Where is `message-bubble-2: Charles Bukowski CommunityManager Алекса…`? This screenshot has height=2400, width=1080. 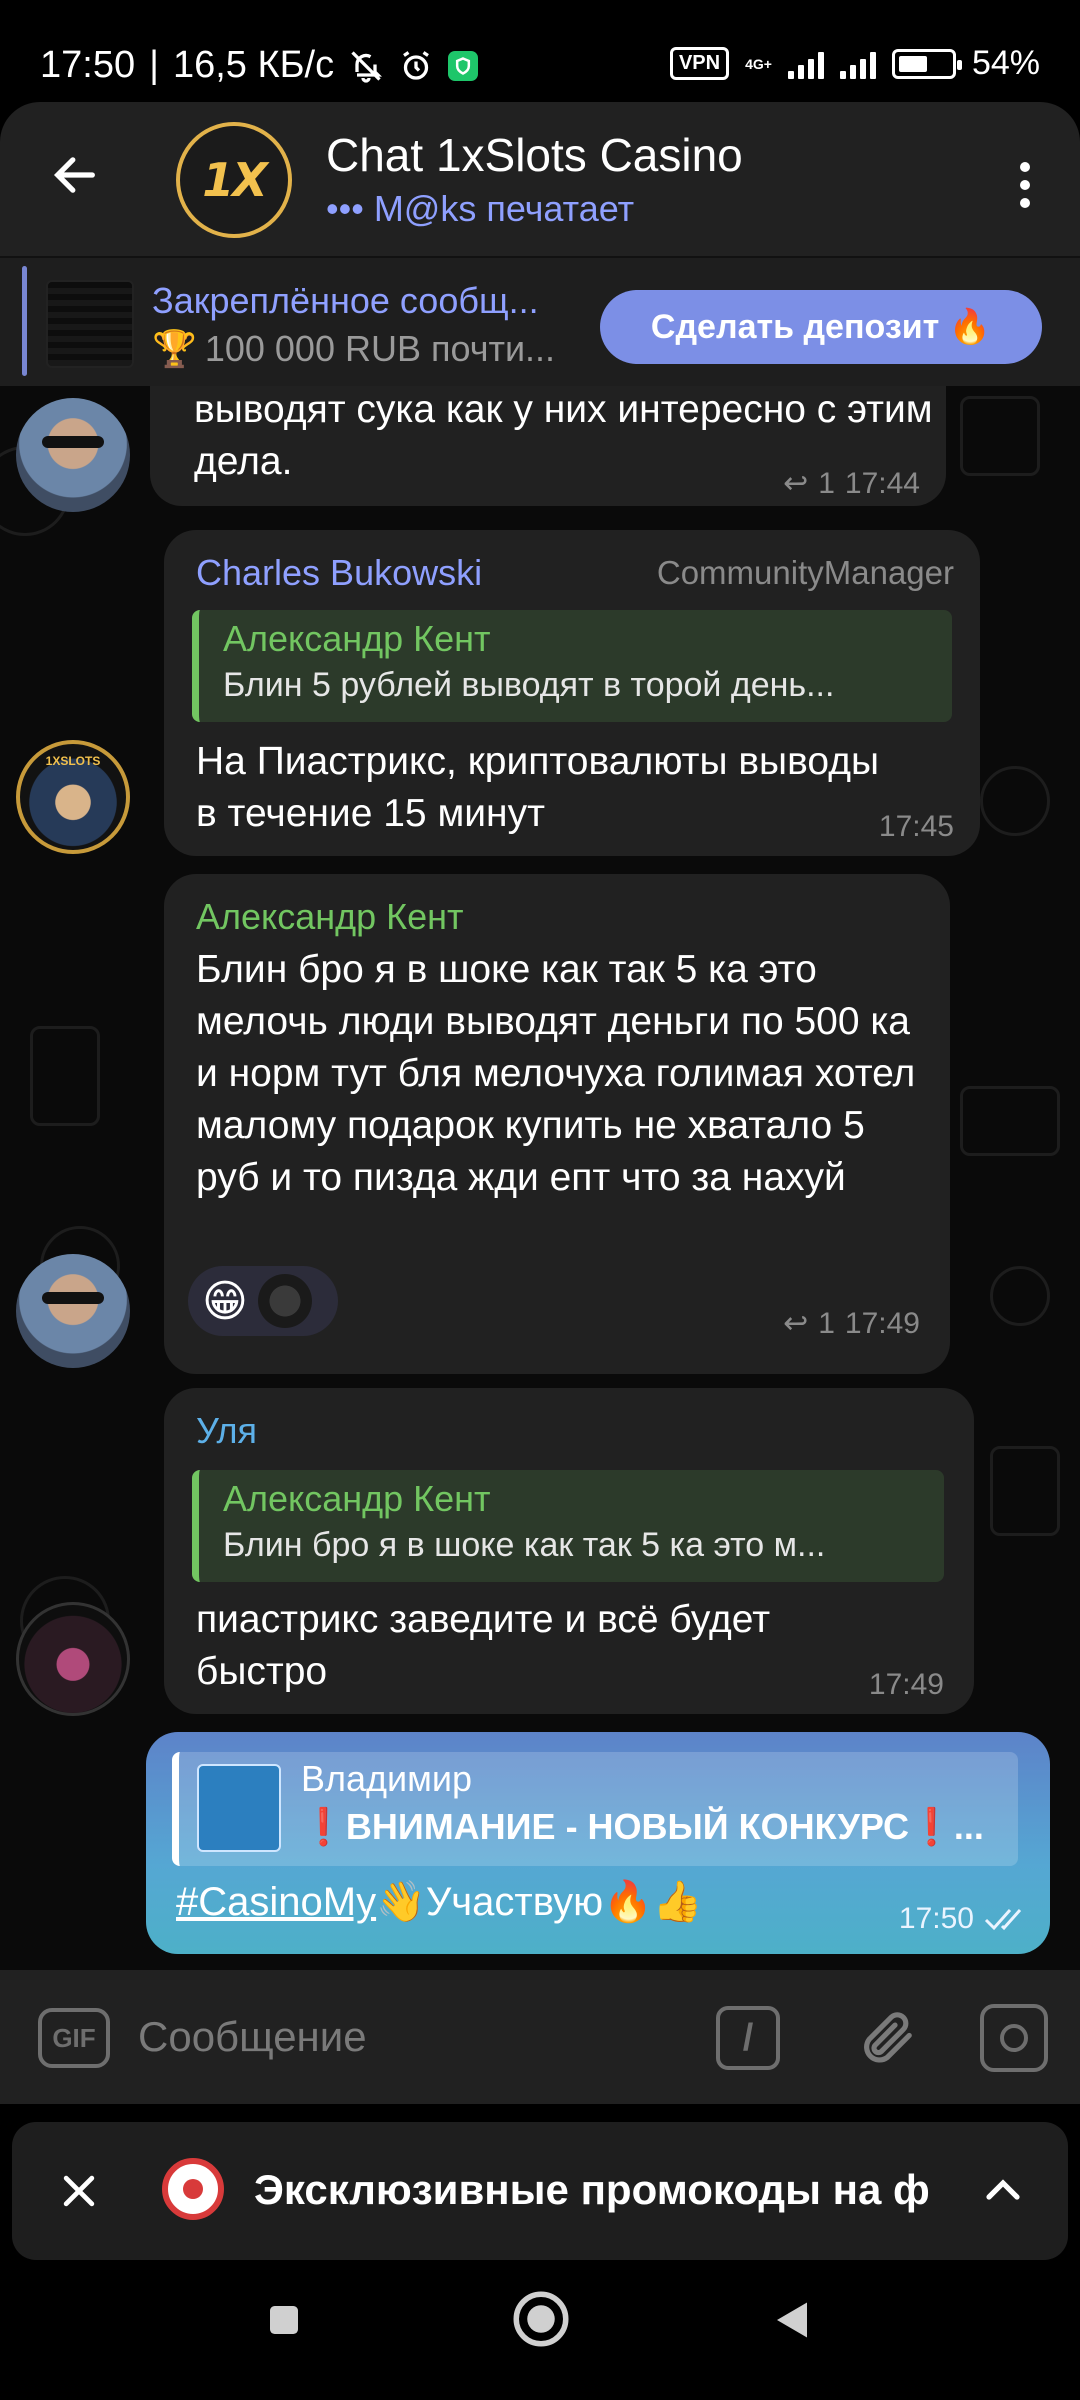
message-bubble-2: Charles Bukowski CommunityManager Алекса… is located at coordinates (572, 693).